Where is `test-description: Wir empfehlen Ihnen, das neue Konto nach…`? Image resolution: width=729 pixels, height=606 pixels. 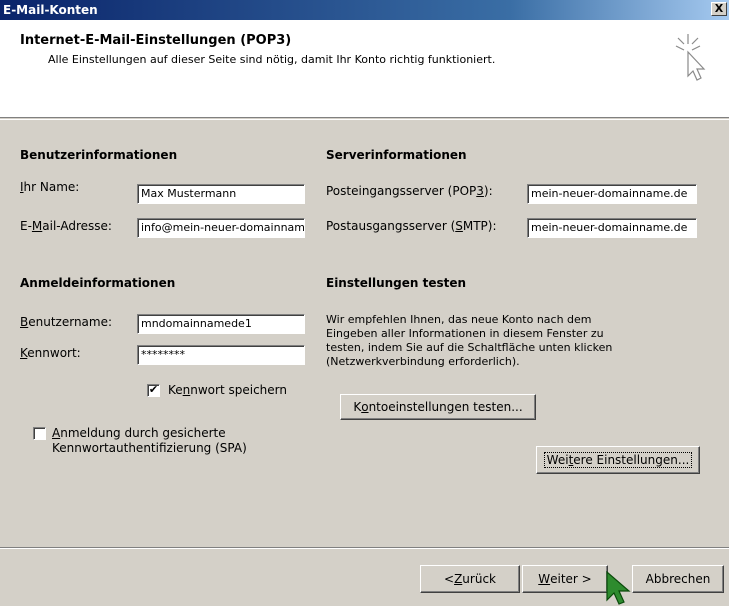
test-description: Wir empfehlen Ihnen, das neue Konto nach… is located at coordinates (469, 340).